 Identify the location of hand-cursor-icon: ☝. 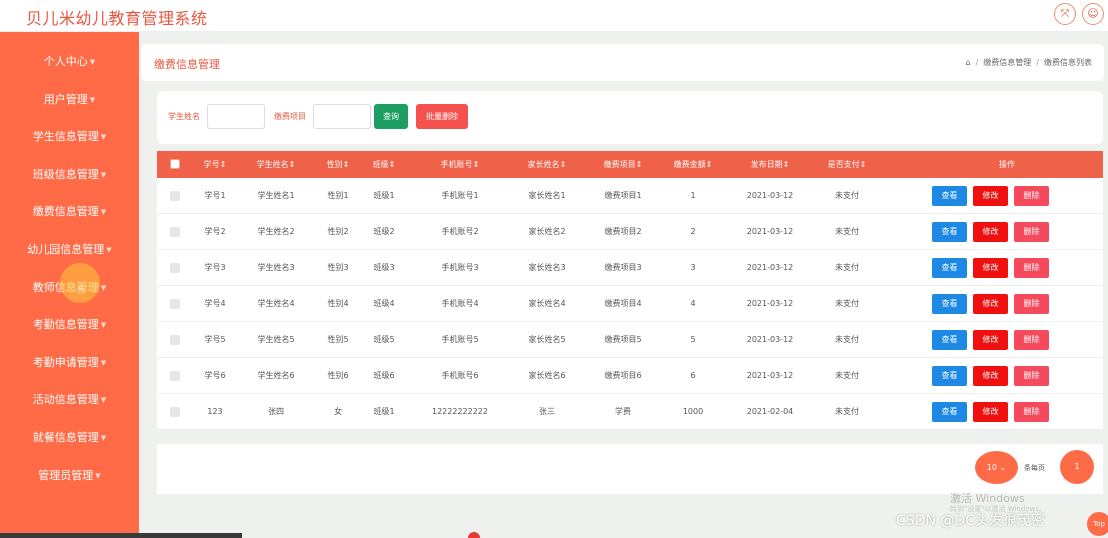
(80, 290).